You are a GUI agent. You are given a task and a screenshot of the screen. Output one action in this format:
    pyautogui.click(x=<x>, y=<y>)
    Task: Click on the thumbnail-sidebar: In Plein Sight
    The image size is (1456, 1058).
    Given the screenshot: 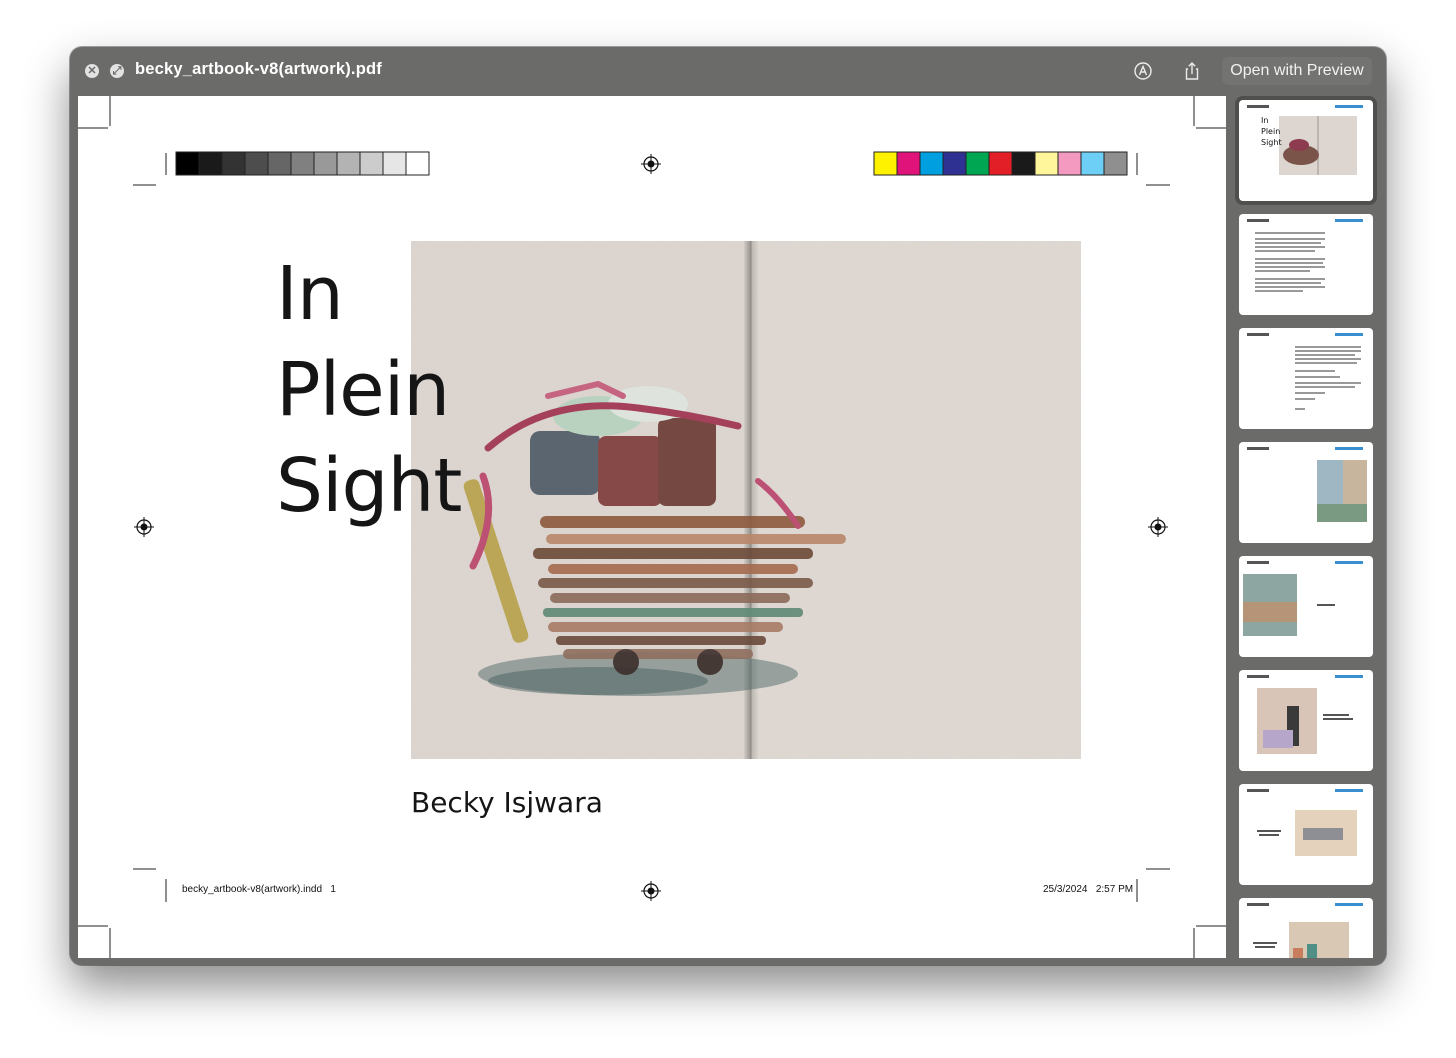 What is the action you would take?
    pyautogui.click(x=1307, y=527)
    